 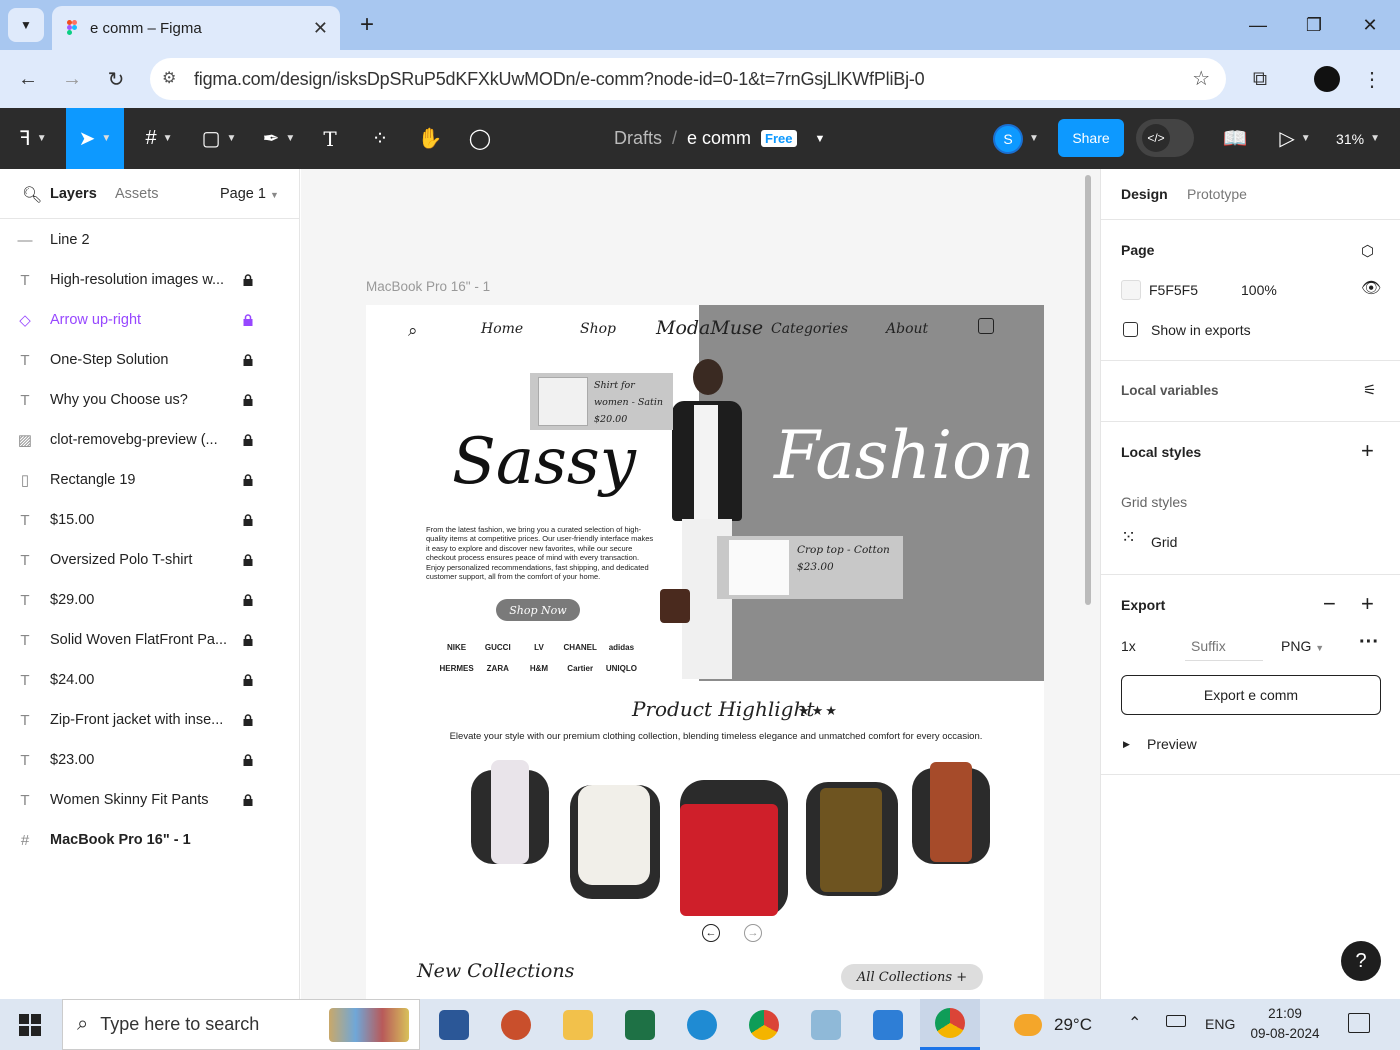 I want to click on profile-avatar, so click(x=1327, y=79).